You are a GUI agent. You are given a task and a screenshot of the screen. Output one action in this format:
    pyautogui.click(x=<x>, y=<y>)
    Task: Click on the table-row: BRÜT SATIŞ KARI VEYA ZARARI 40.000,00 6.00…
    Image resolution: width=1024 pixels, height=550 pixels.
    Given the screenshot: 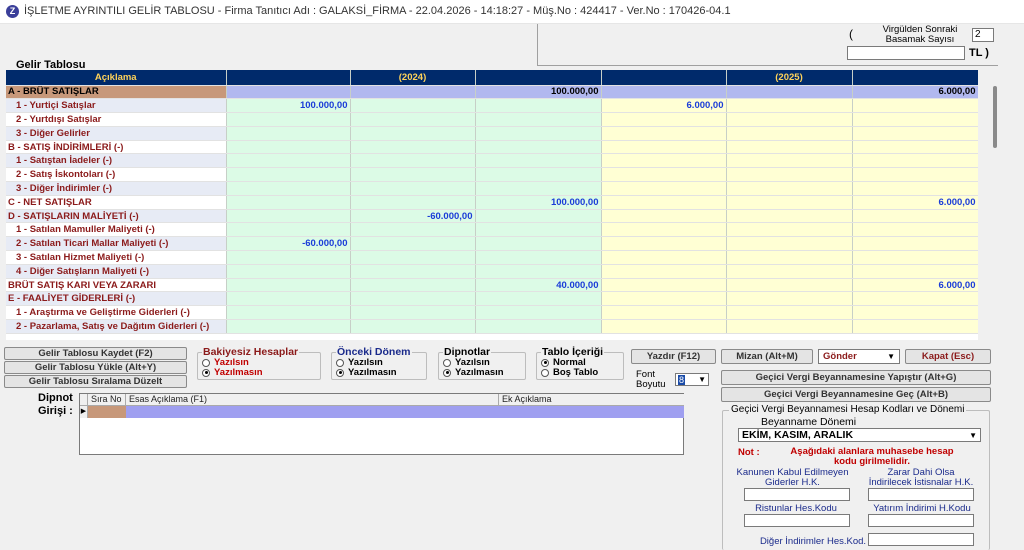 What is the action you would take?
    pyautogui.click(x=492, y=285)
    